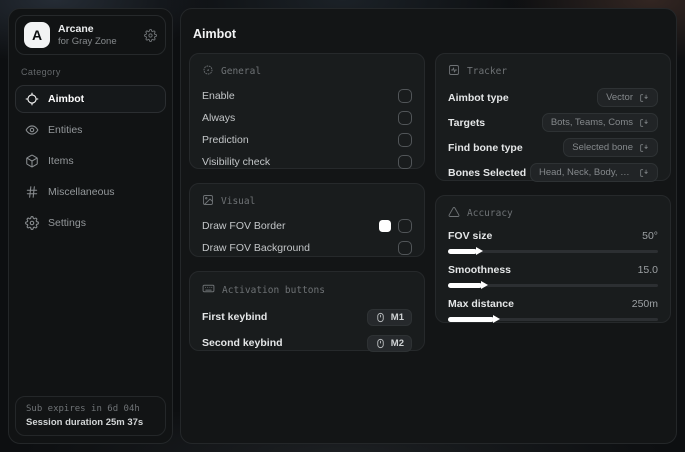  I want to click on general-card-title: General, so click(241, 71).